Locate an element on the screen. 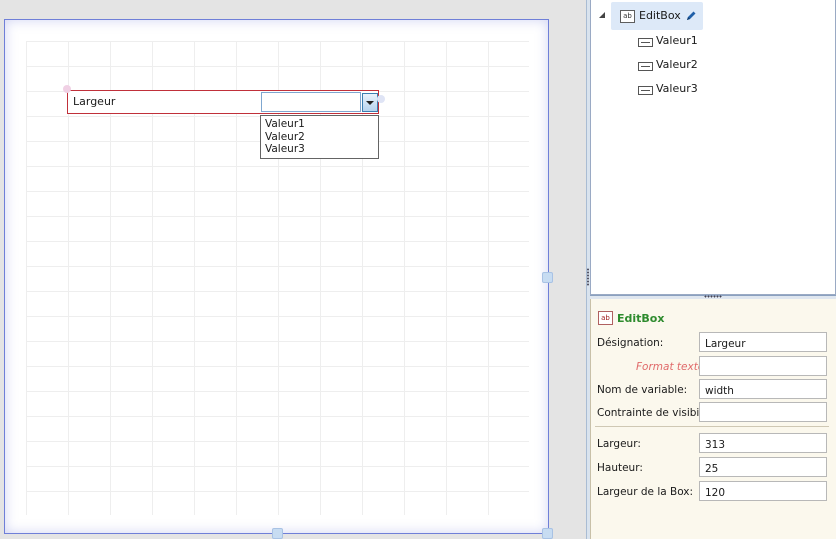  properties-divider is located at coordinates (712, 426).